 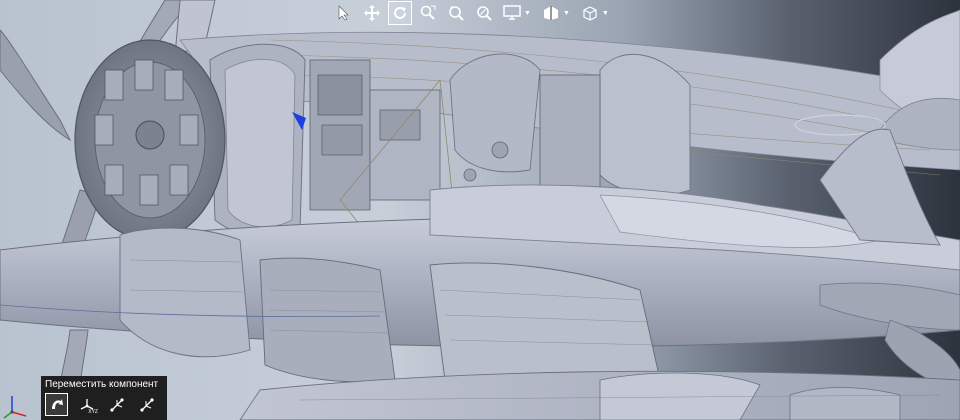 What do you see at coordinates (102, 384) in the screenshot?
I see `move-panel-title: Переместить компонент` at bounding box center [102, 384].